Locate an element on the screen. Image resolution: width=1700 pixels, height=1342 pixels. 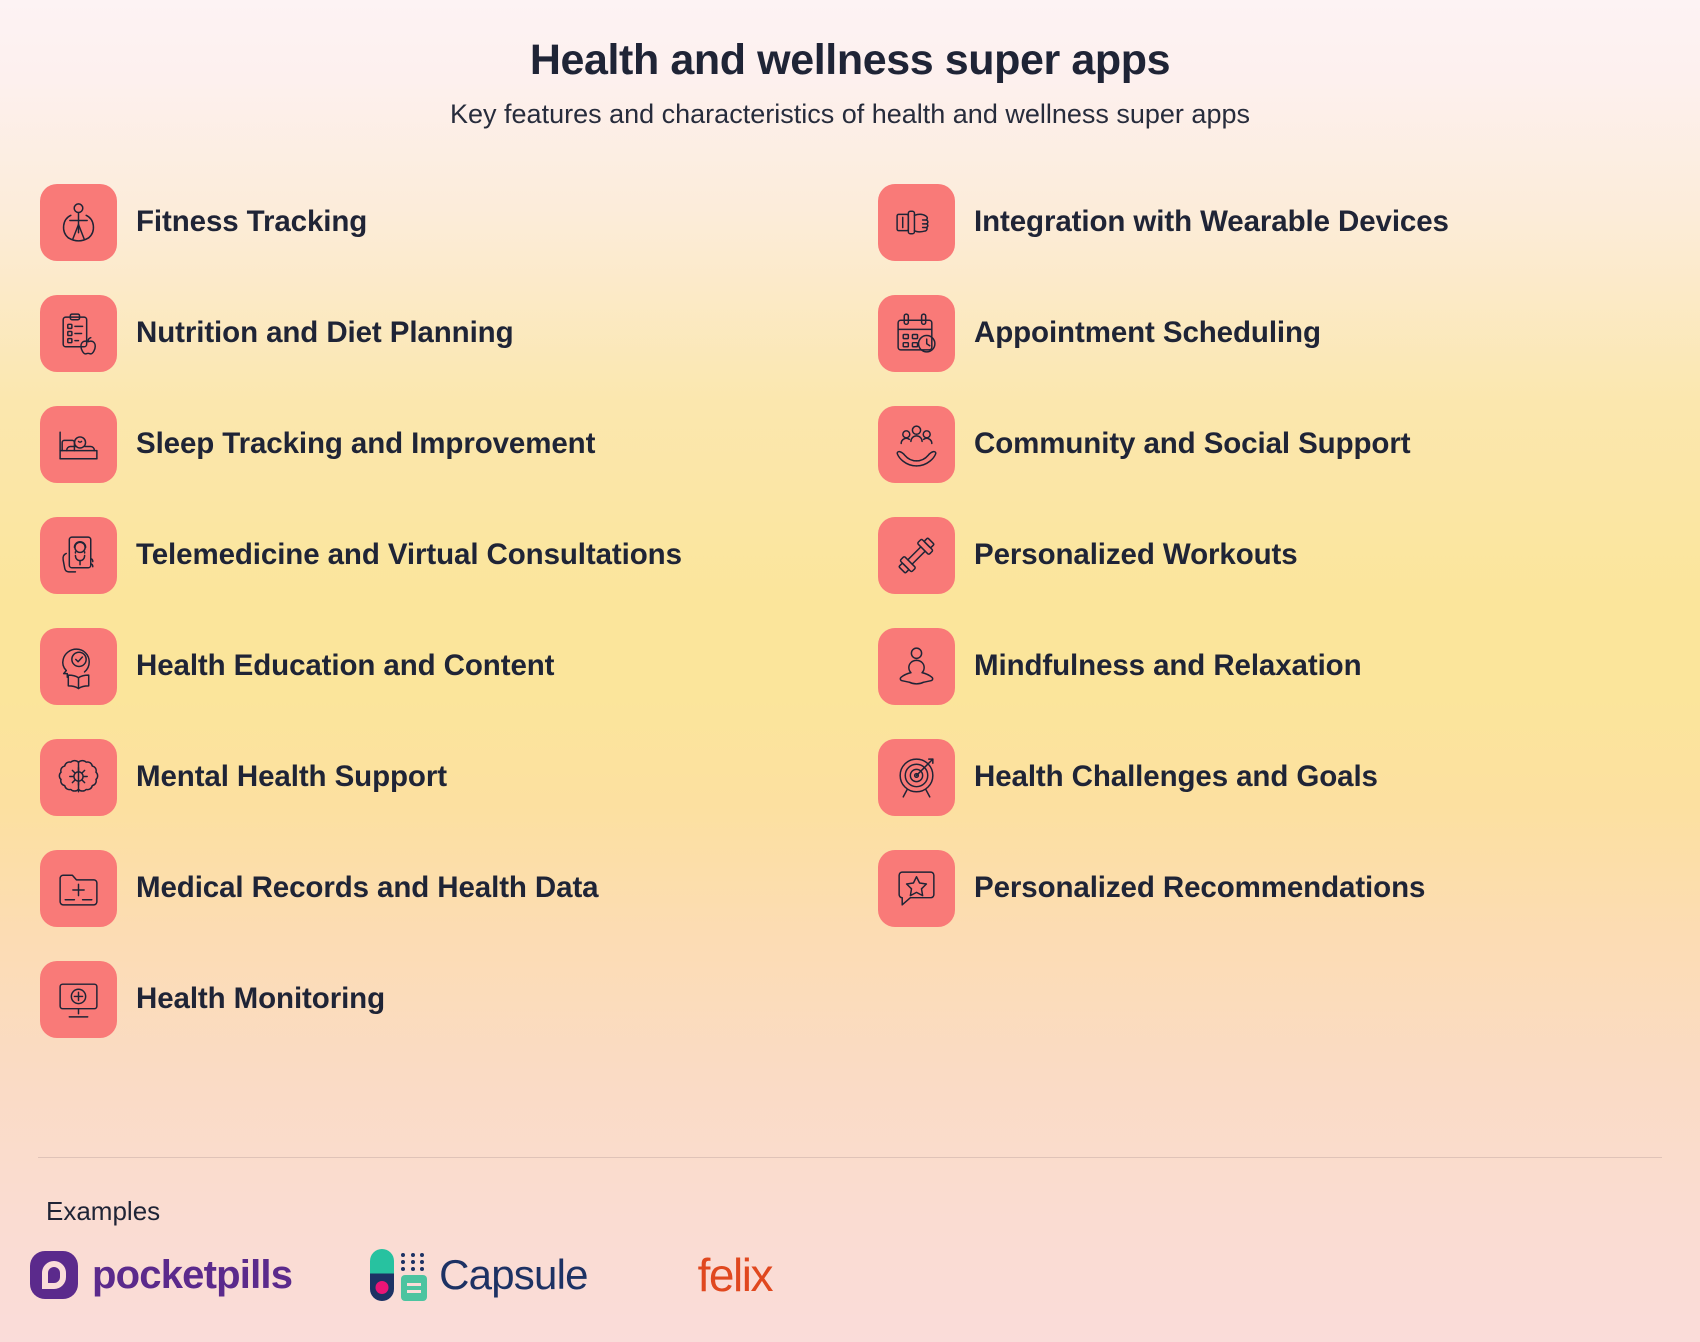
feature-label: Health Monitoring is located at coordinates (261, 999).